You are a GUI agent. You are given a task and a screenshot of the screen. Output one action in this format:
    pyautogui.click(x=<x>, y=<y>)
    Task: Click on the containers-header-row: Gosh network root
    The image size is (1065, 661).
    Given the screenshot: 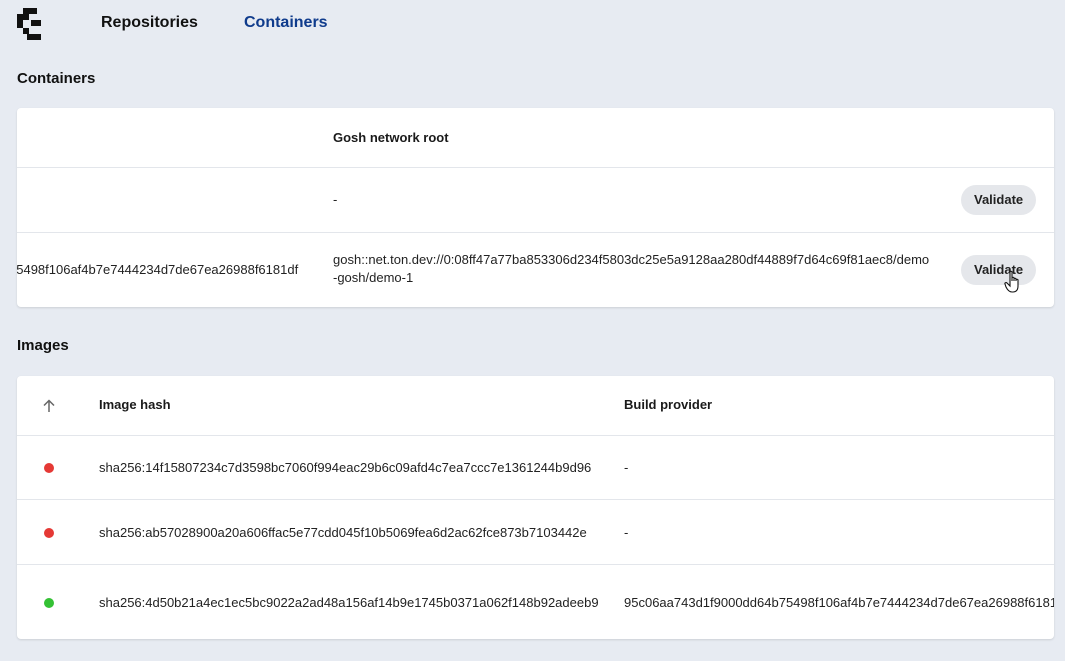 What is the action you would take?
    pyautogui.click(x=535, y=137)
    